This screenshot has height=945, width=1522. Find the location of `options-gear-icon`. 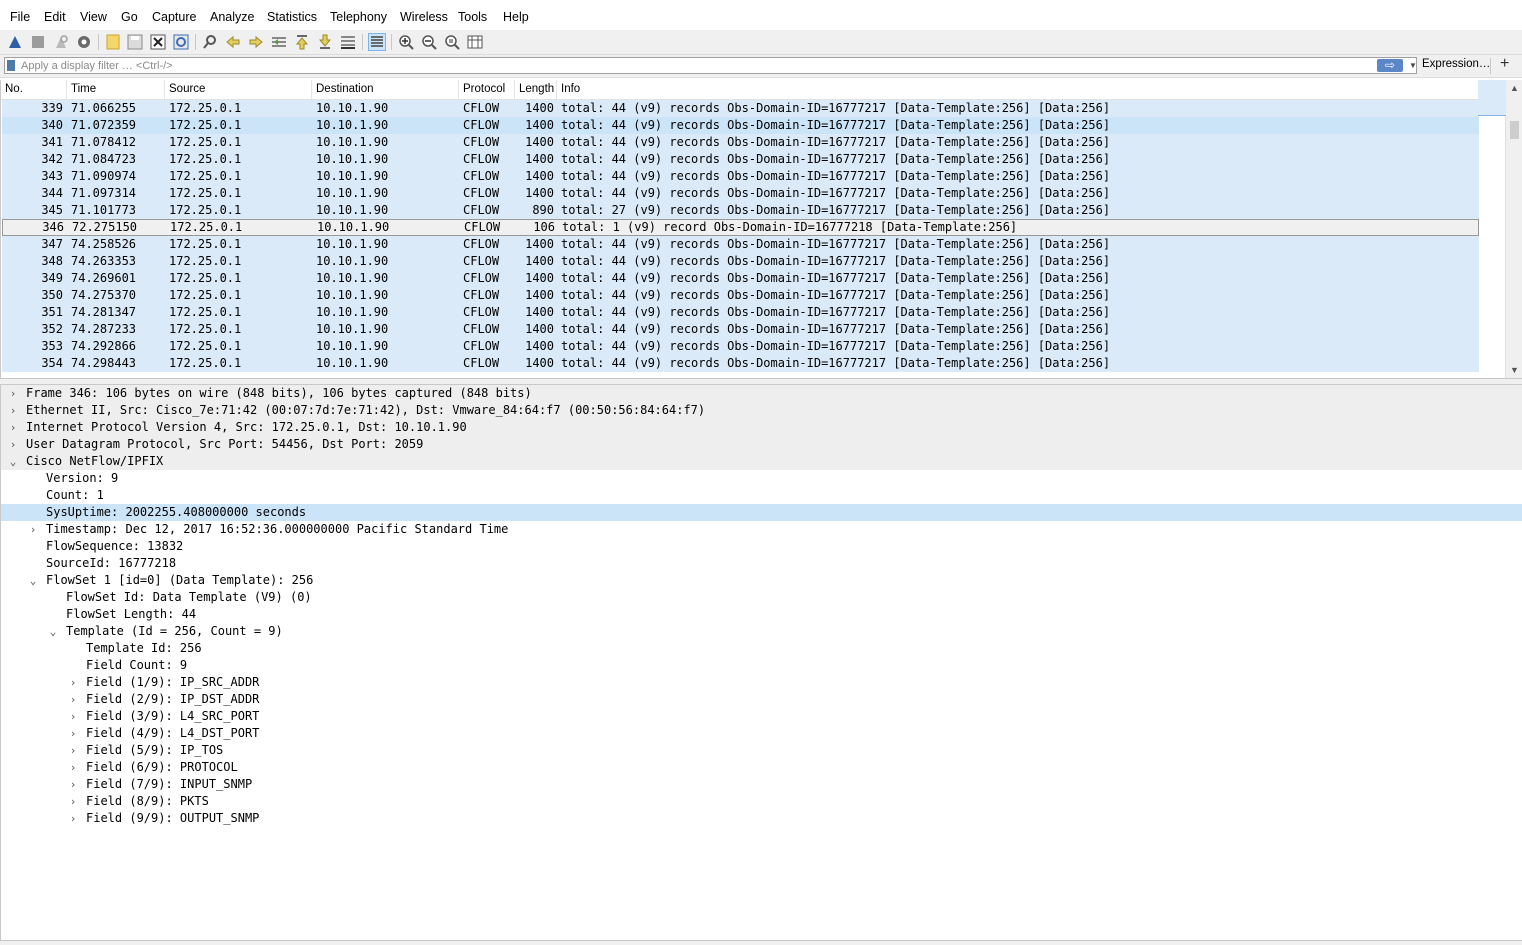

options-gear-icon is located at coordinates (84, 42).